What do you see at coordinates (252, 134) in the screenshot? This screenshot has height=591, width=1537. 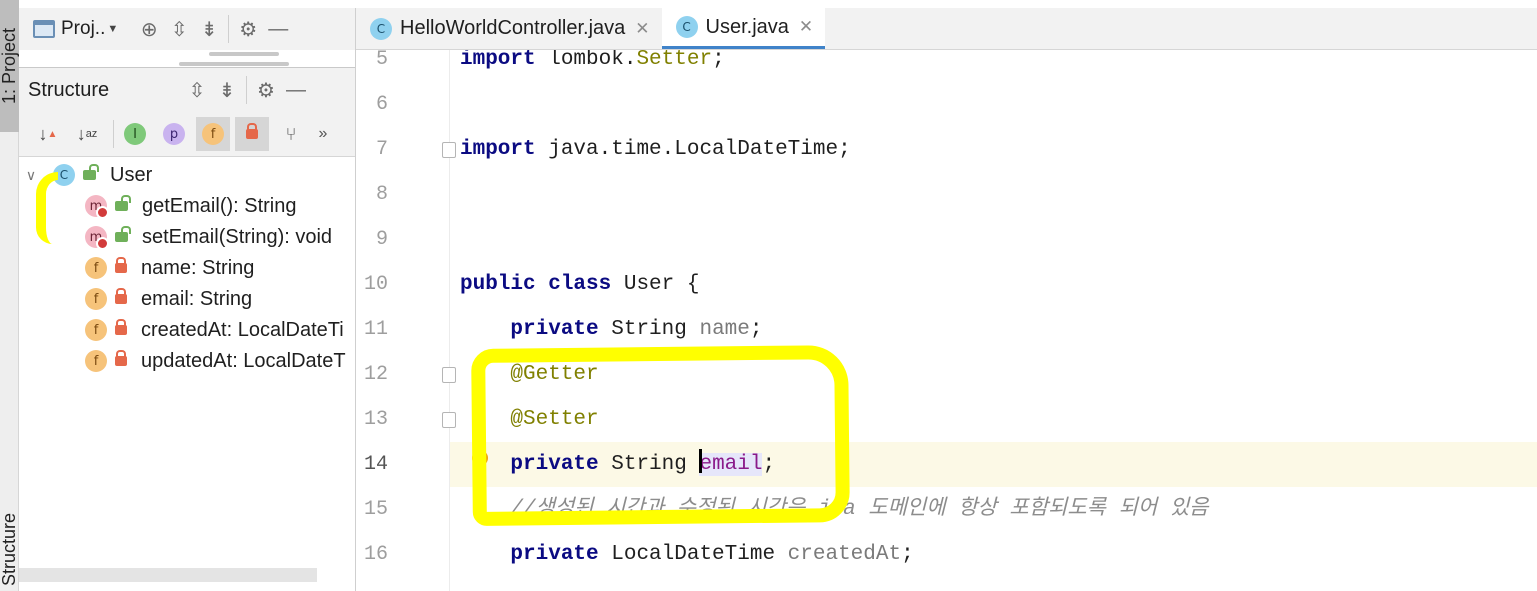 I see `show-non-public-icon` at bounding box center [252, 134].